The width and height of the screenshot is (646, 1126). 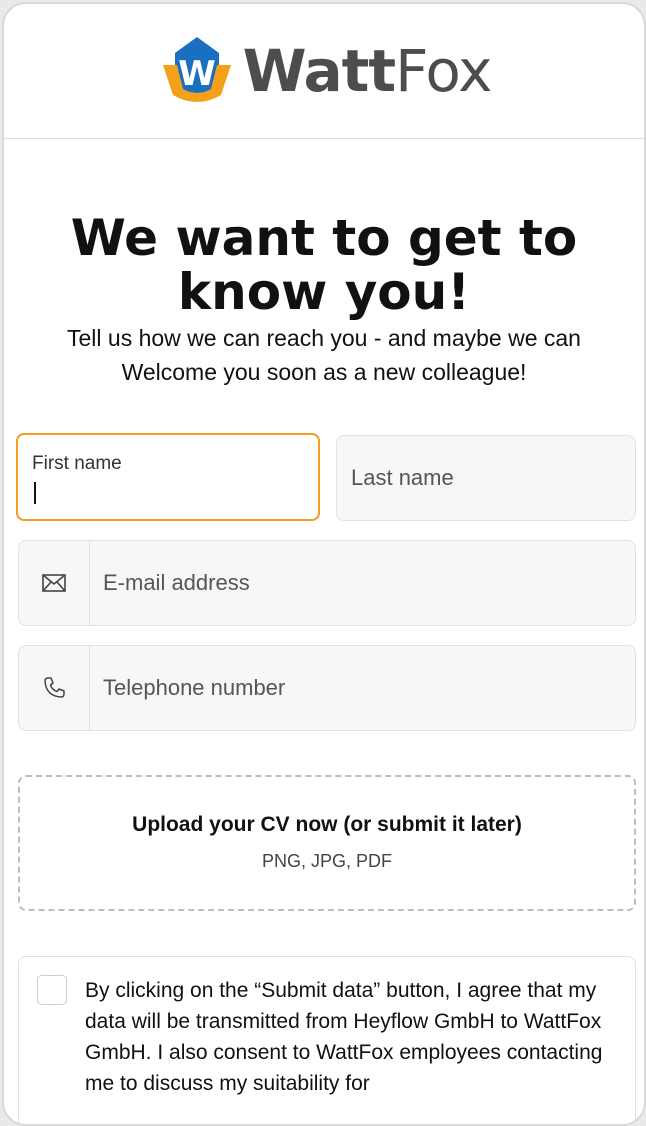 I want to click on text-cursor, so click(x=35, y=493).